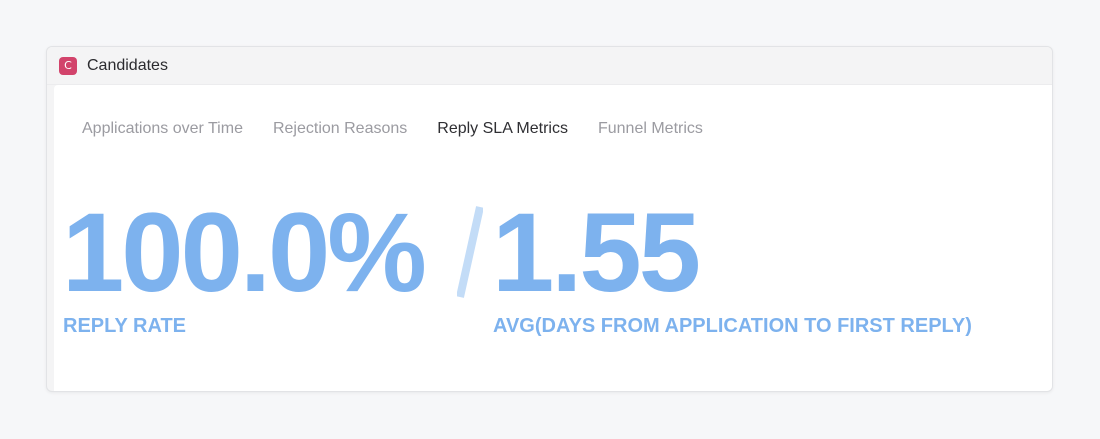  What do you see at coordinates (127, 65) in the screenshot?
I see `window-title: Candidates` at bounding box center [127, 65].